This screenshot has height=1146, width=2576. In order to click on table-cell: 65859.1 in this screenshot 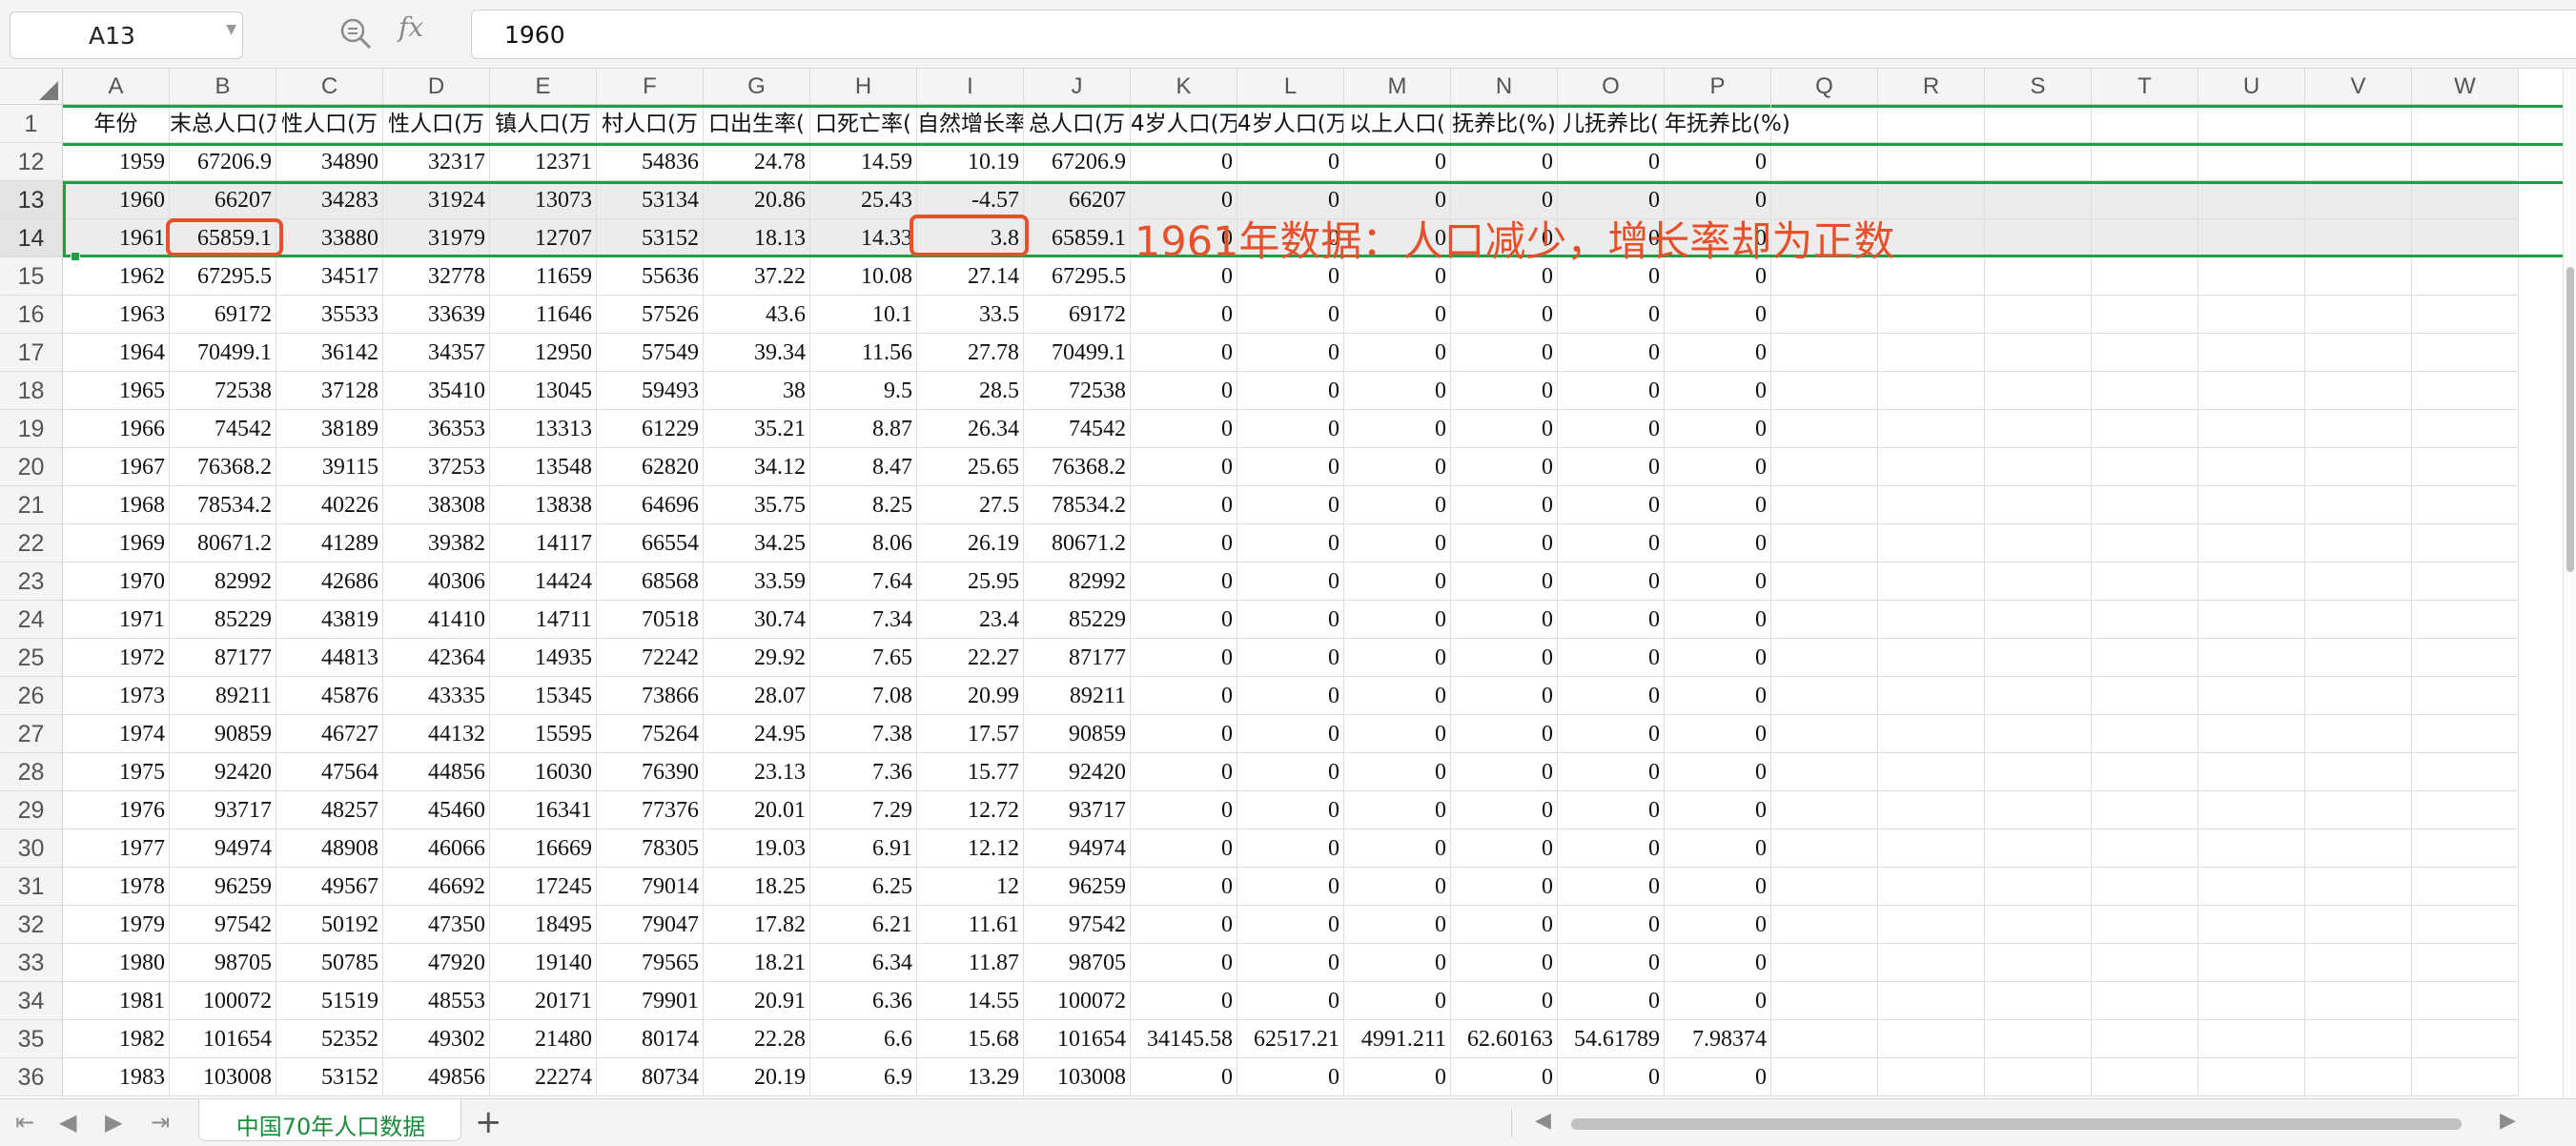, I will do `click(223, 238)`.